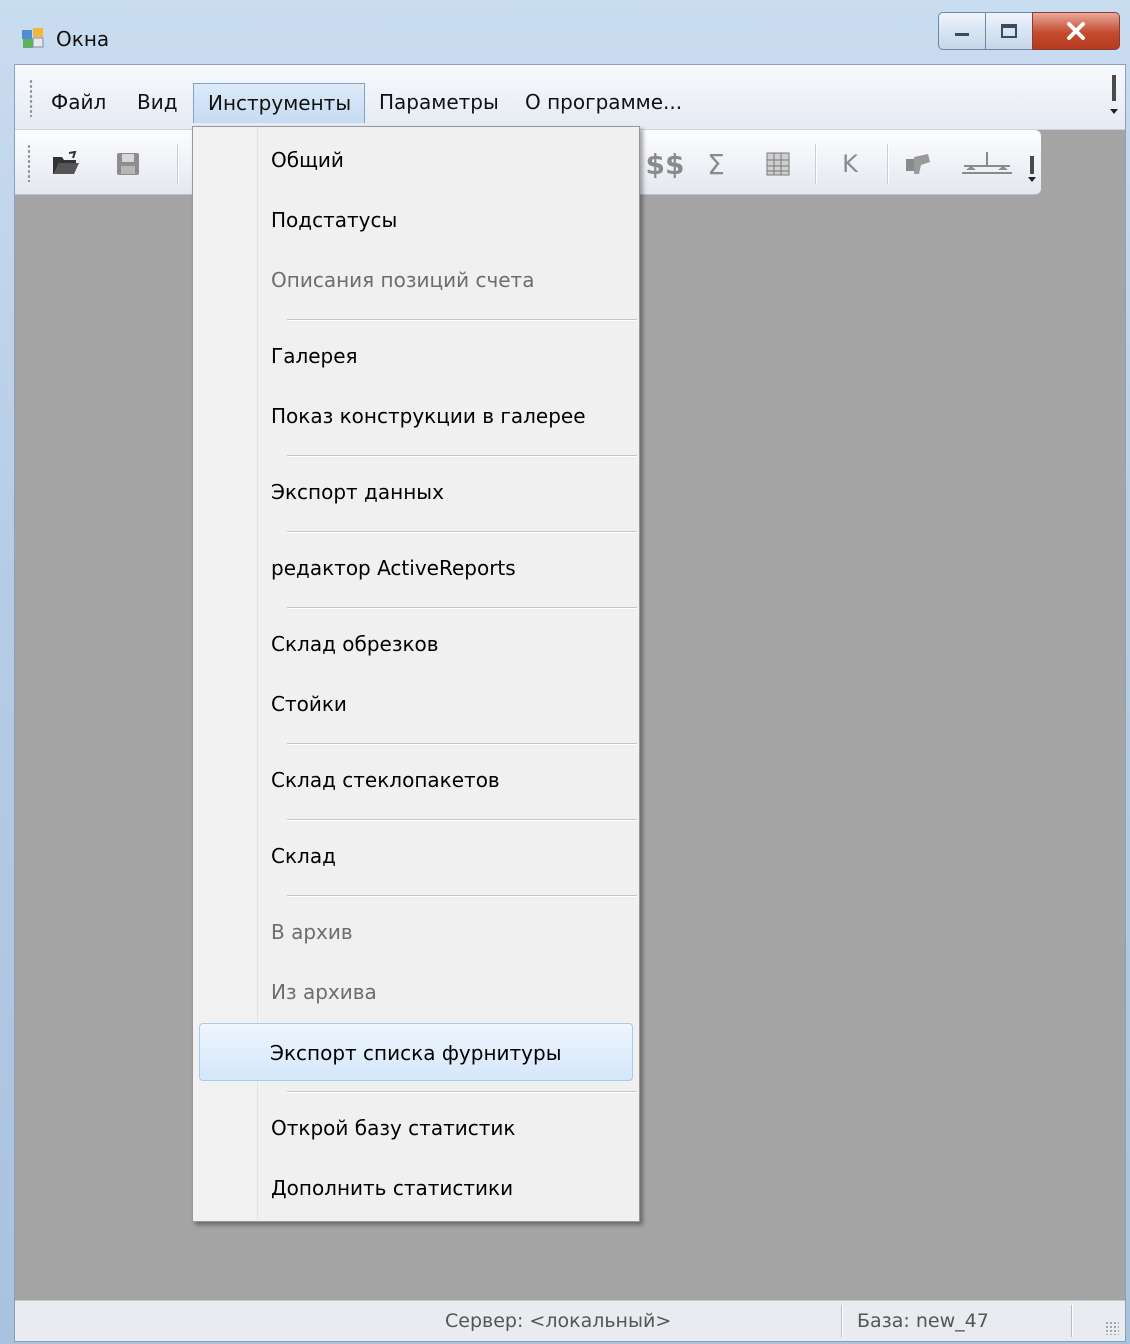  What do you see at coordinates (565, 32) in the screenshot?
I see `title-bar: Окна` at bounding box center [565, 32].